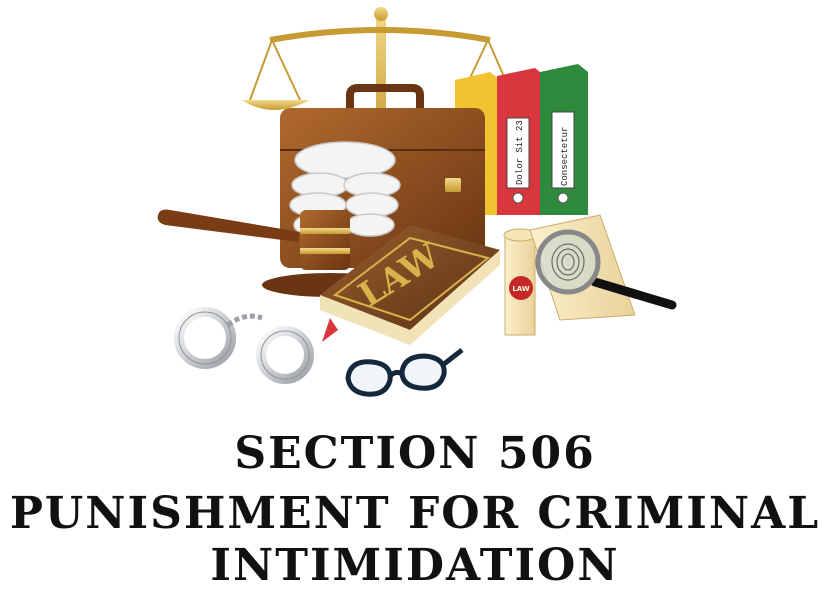 This screenshot has height=591, width=830. Describe the element at coordinates (415, 565) in the screenshot. I see `section-title-line-2: INTIMIDATION` at that location.